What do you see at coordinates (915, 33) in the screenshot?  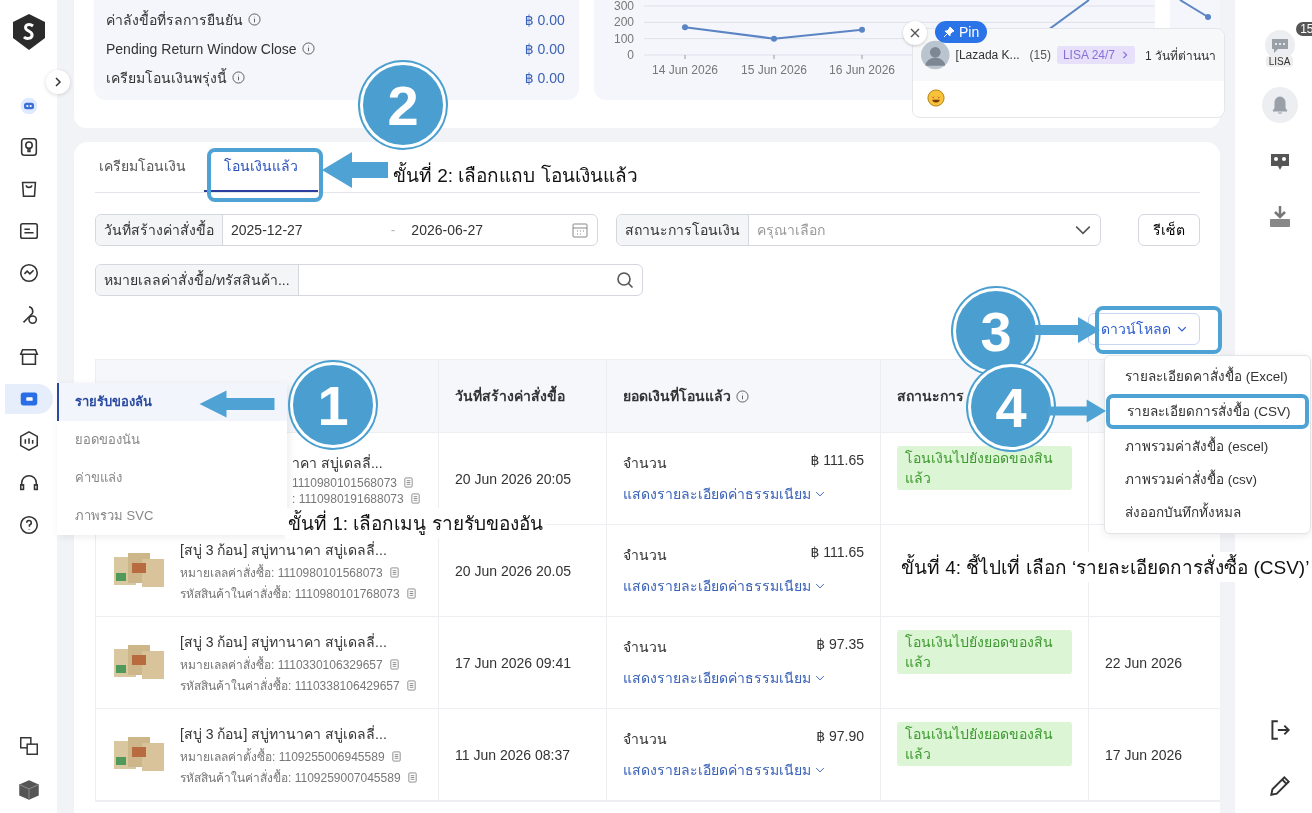 I see `close-icon` at bounding box center [915, 33].